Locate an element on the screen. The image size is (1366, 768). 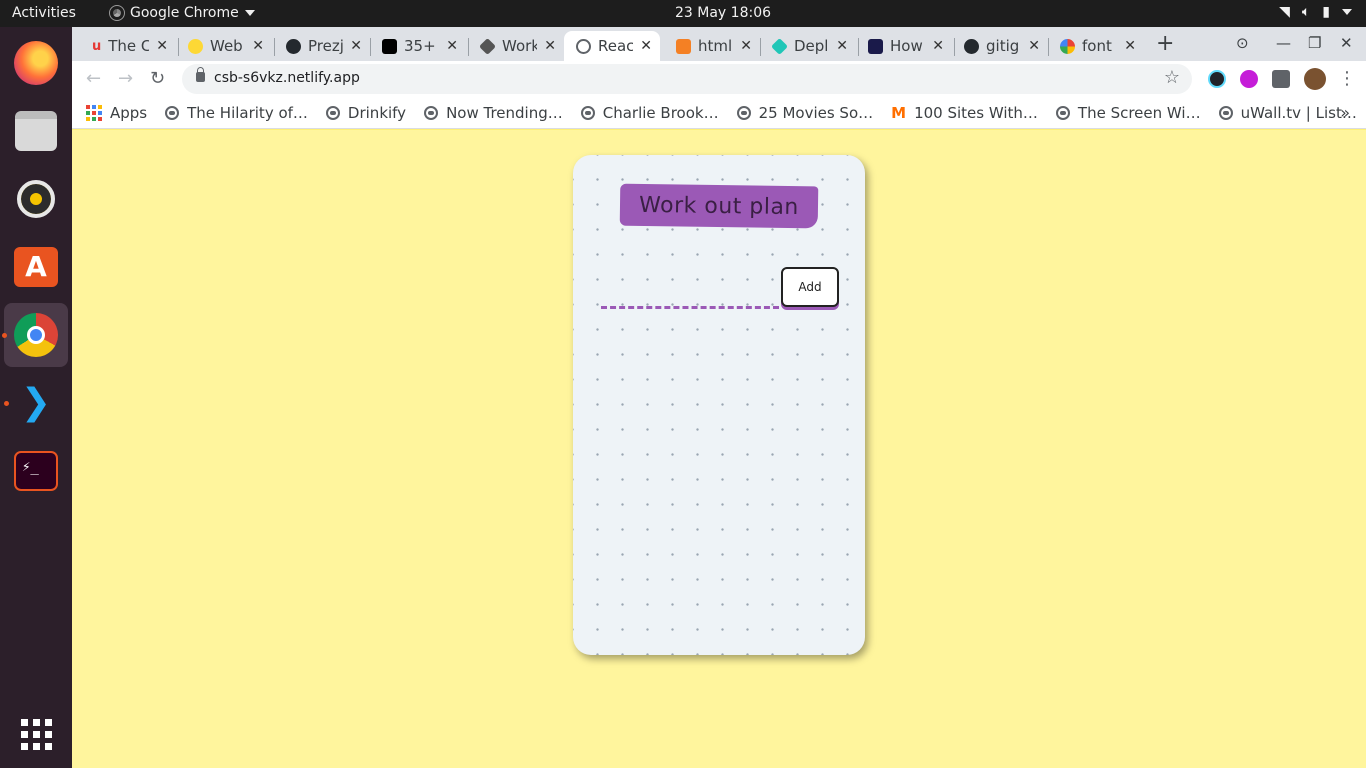
bookmark-apps: Apps is located at coordinates (116, 113).